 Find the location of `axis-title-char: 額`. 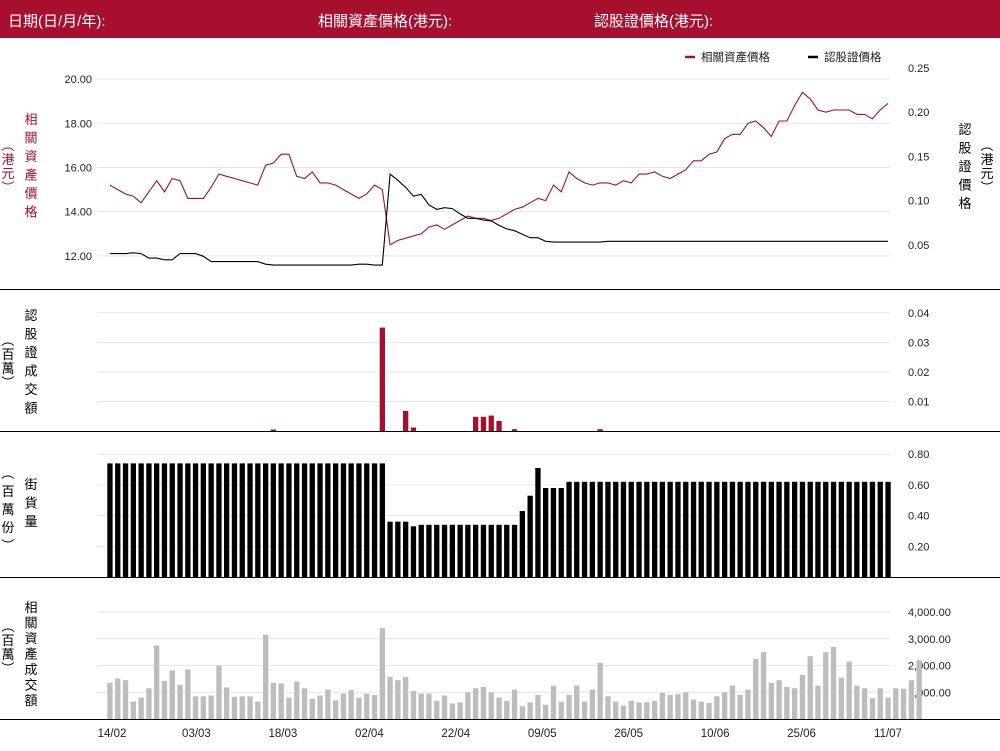

axis-title-char: 額 is located at coordinates (30, 408).